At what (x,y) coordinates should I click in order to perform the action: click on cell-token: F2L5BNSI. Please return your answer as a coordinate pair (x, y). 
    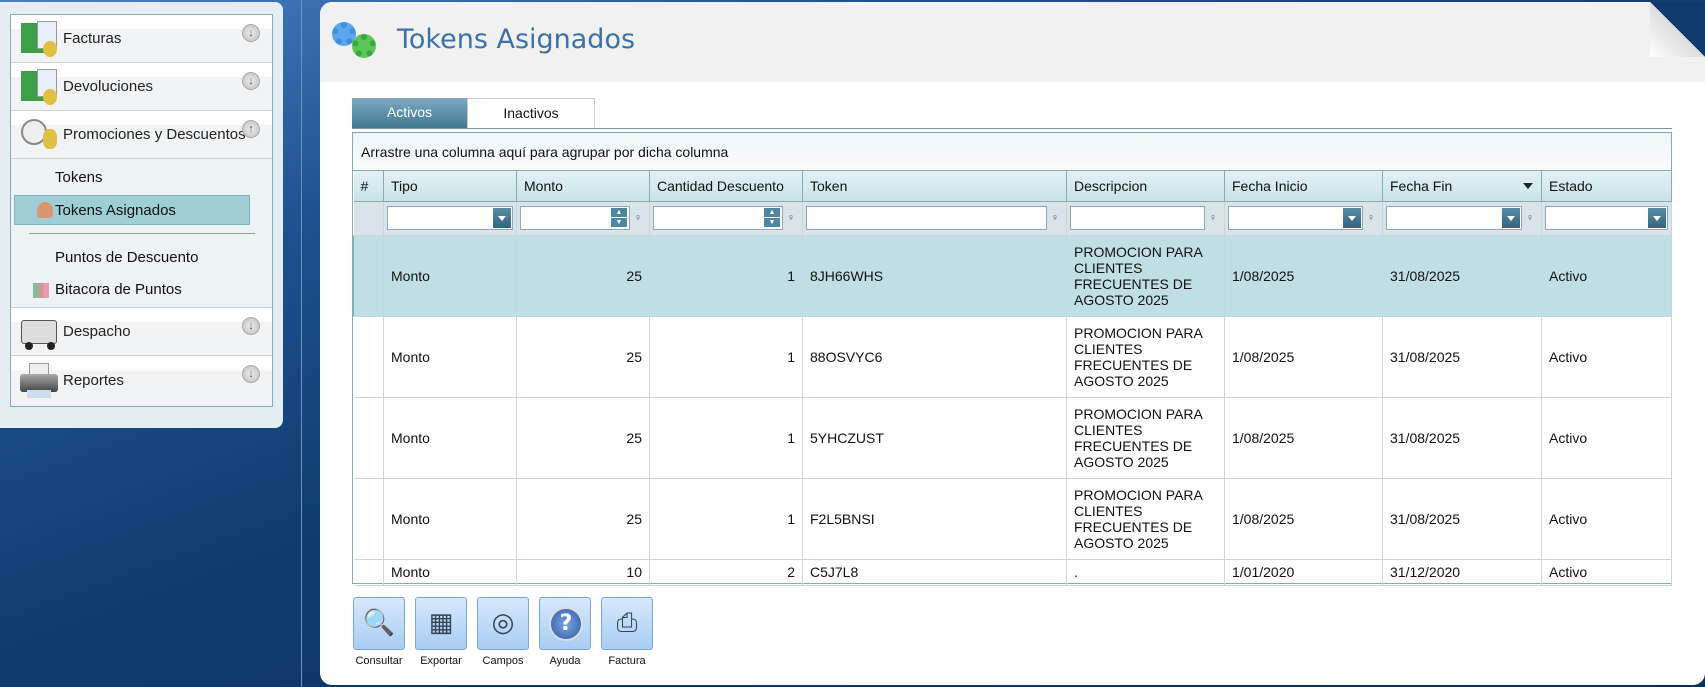
    Looking at the image, I should click on (934, 519).